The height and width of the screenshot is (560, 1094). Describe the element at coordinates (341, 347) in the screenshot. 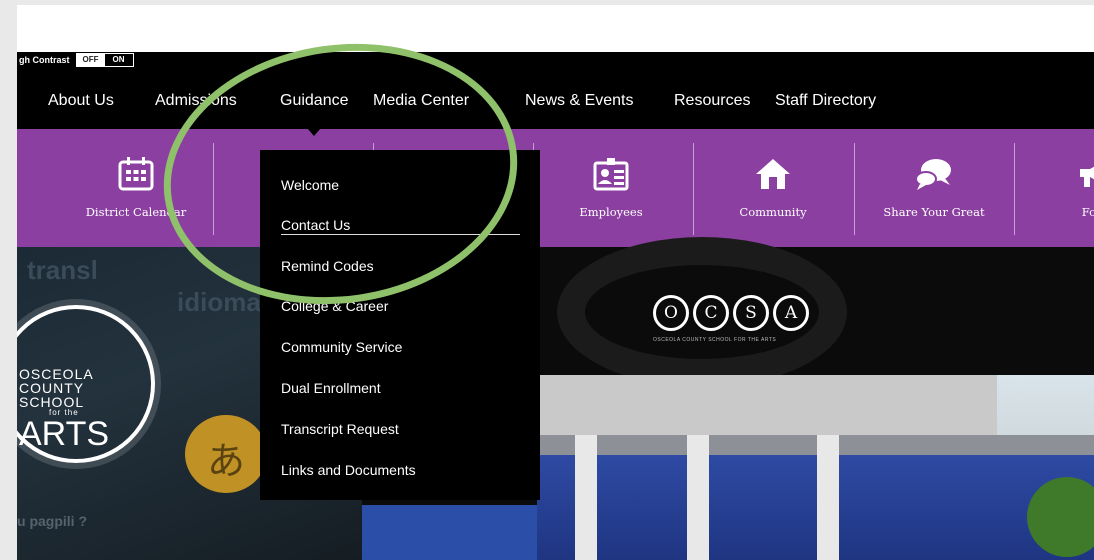

I see `dropdown-item-community-service: Community Service` at that location.